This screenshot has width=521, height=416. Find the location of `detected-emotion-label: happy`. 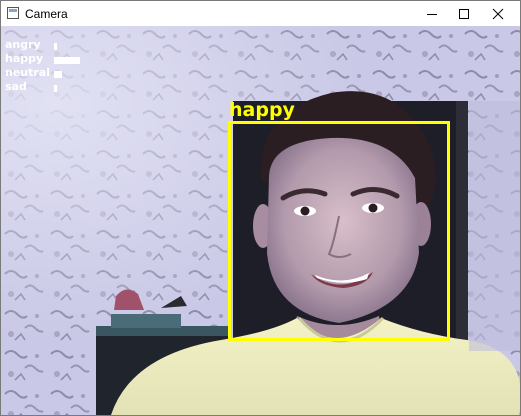

detected-emotion-label: happy is located at coordinates (262, 110).